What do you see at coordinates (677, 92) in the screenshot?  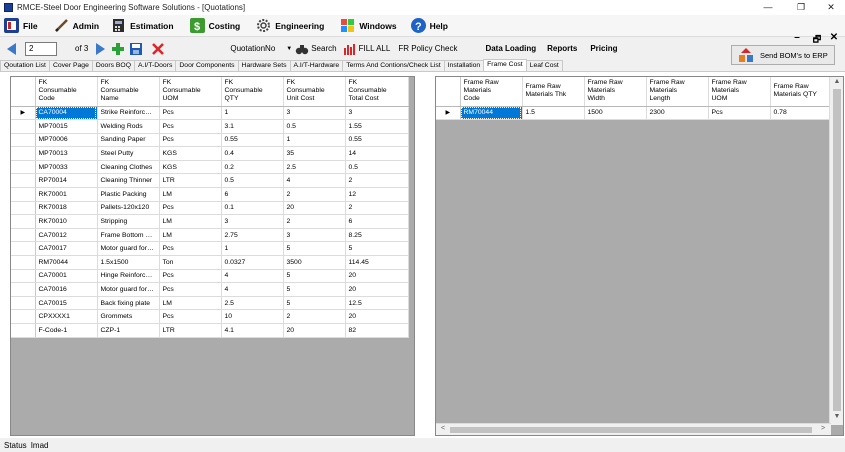 I see `column-header-rm-length: Frame Raw Materials Length` at bounding box center [677, 92].